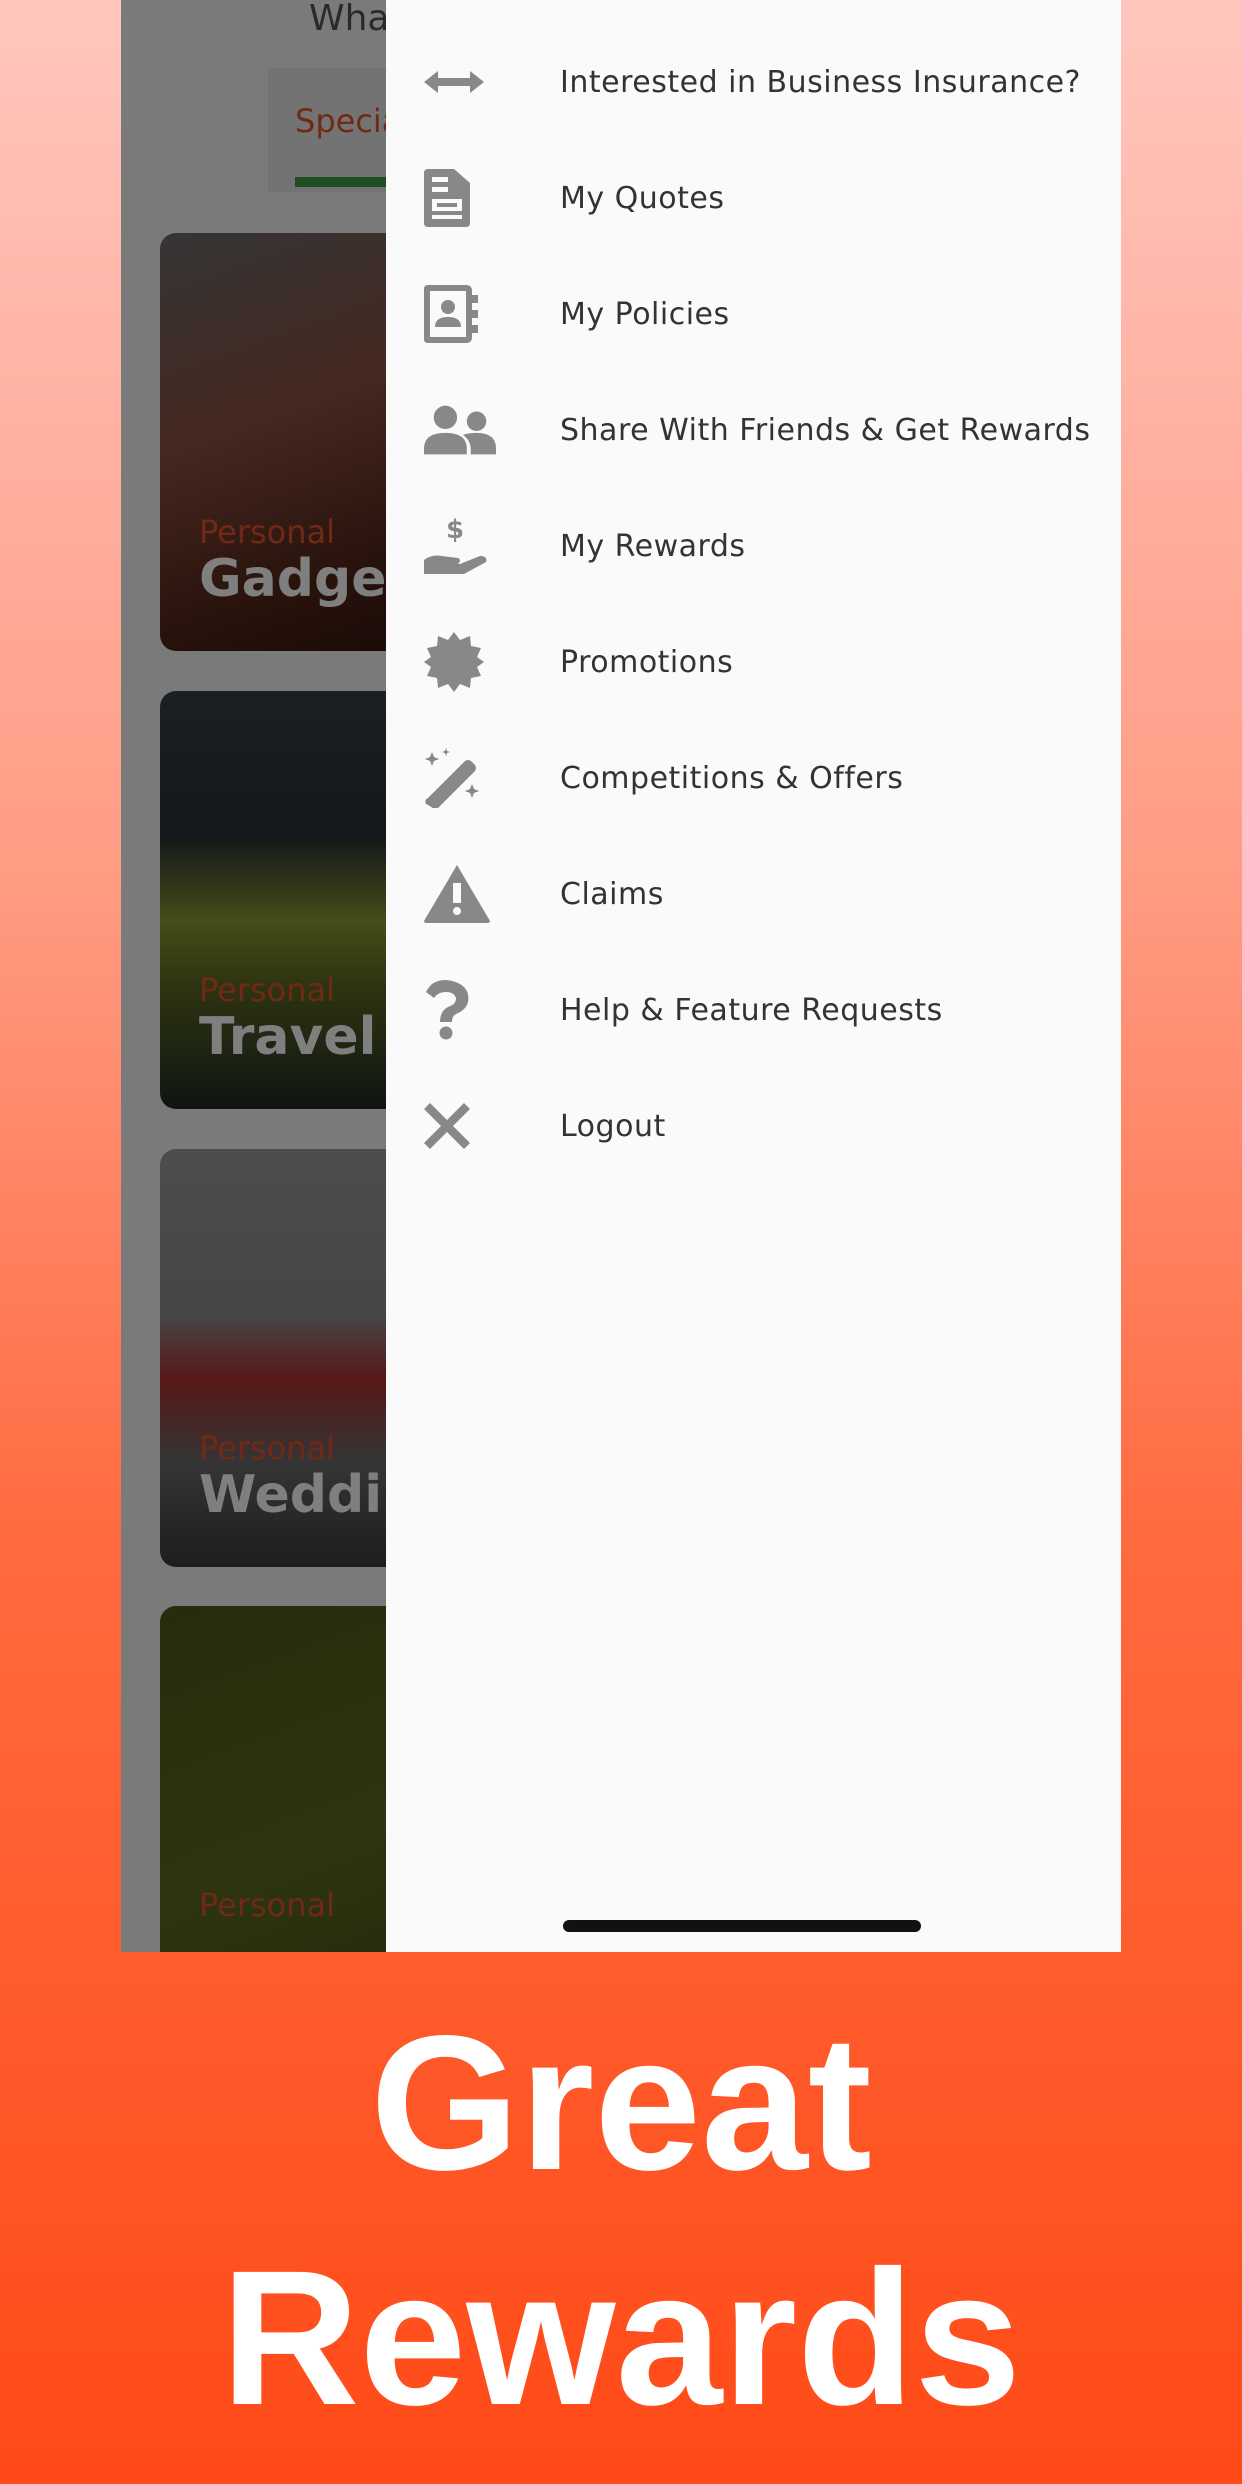 Image resolution: width=1242 pixels, height=2484 pixels. What do you see at coordinates (753, 662) in the screenshot?
I see `menu-item-promotions: Promotions` at bounding box center [753, 662].